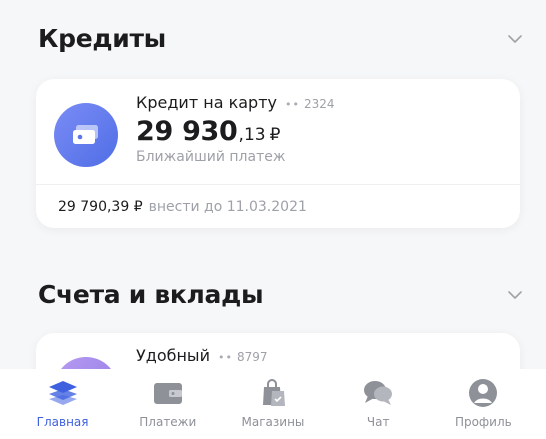 This screenshot has width=546, height=439. I want to click on tab-profile-label: Профиль, so click(483, 422).